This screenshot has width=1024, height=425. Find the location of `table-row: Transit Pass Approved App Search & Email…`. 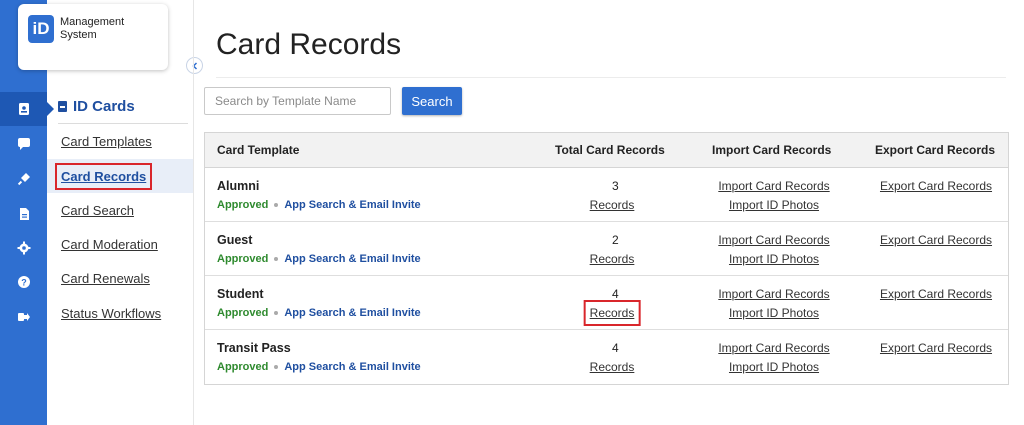

table-row: Transit Pass Approved App Search & Email… is located at coordinates (606, 357).